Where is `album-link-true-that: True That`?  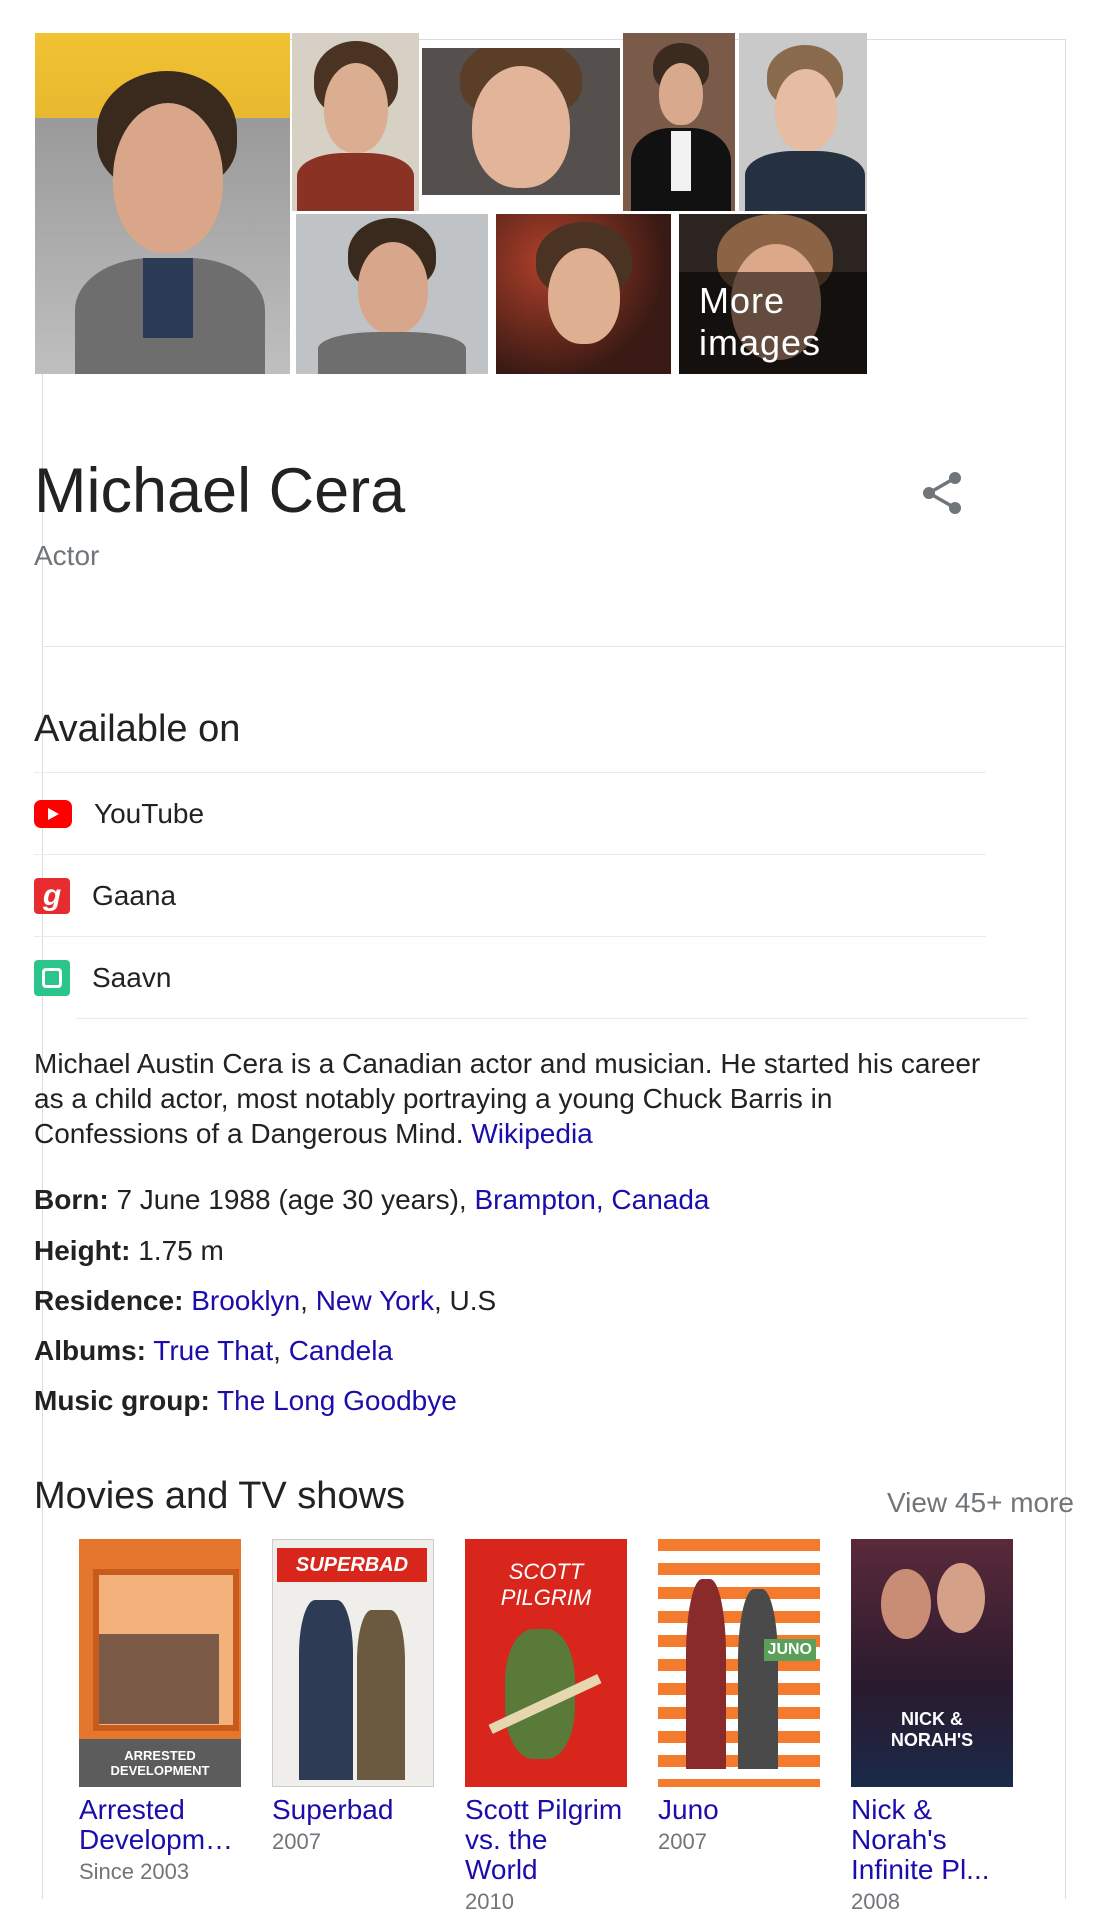
album-link-true-that: True That is located at coordinates (213, 1350).